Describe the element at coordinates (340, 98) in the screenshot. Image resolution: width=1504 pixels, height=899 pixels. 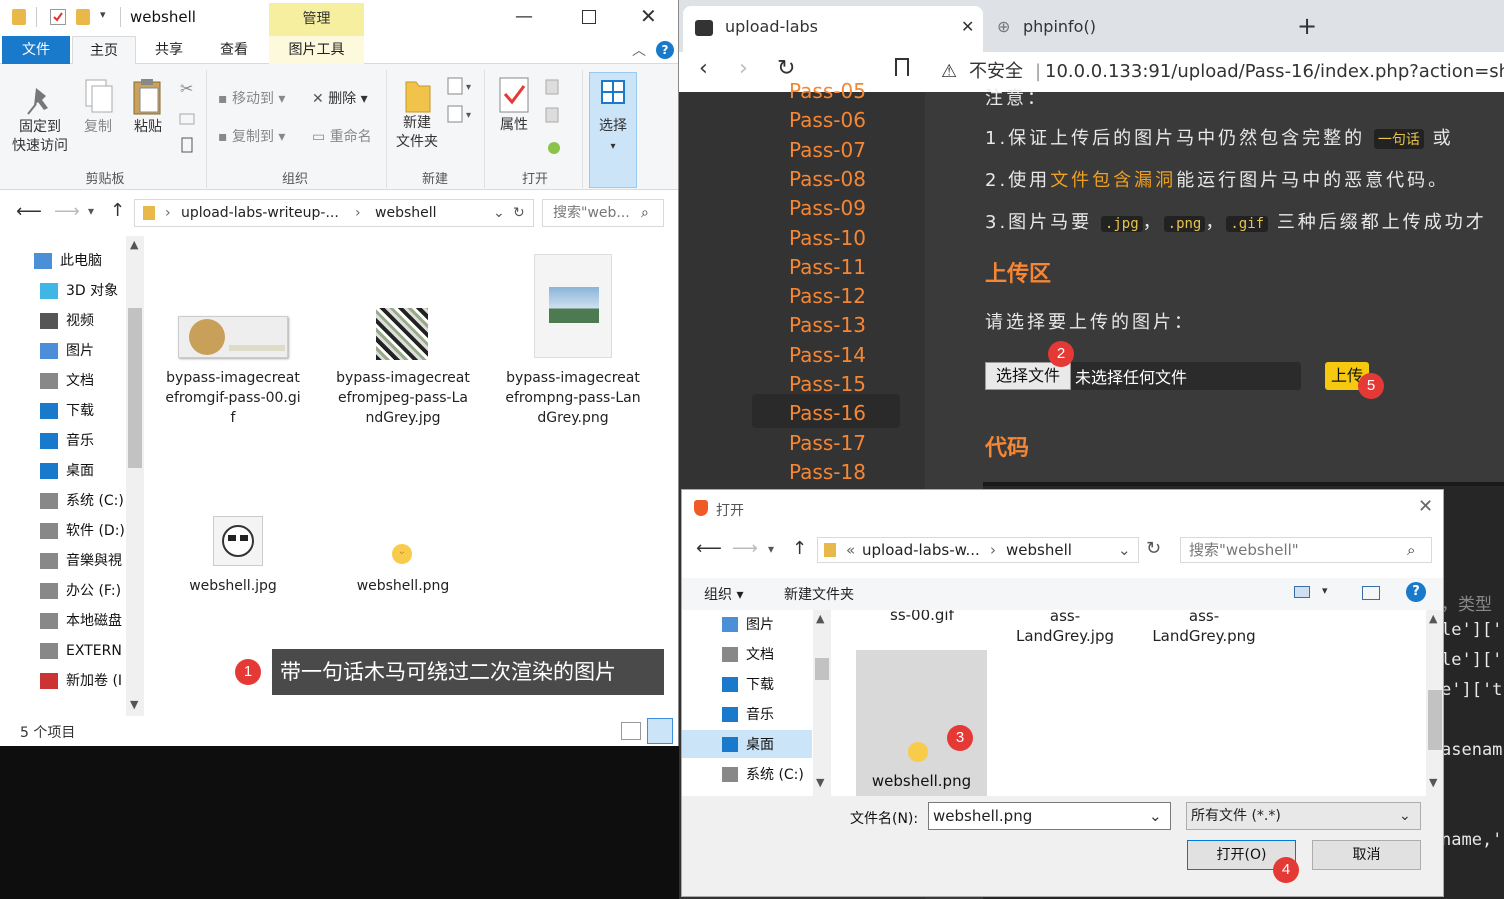
I see `delete-button: ✕ 删除 ▾` at that location.